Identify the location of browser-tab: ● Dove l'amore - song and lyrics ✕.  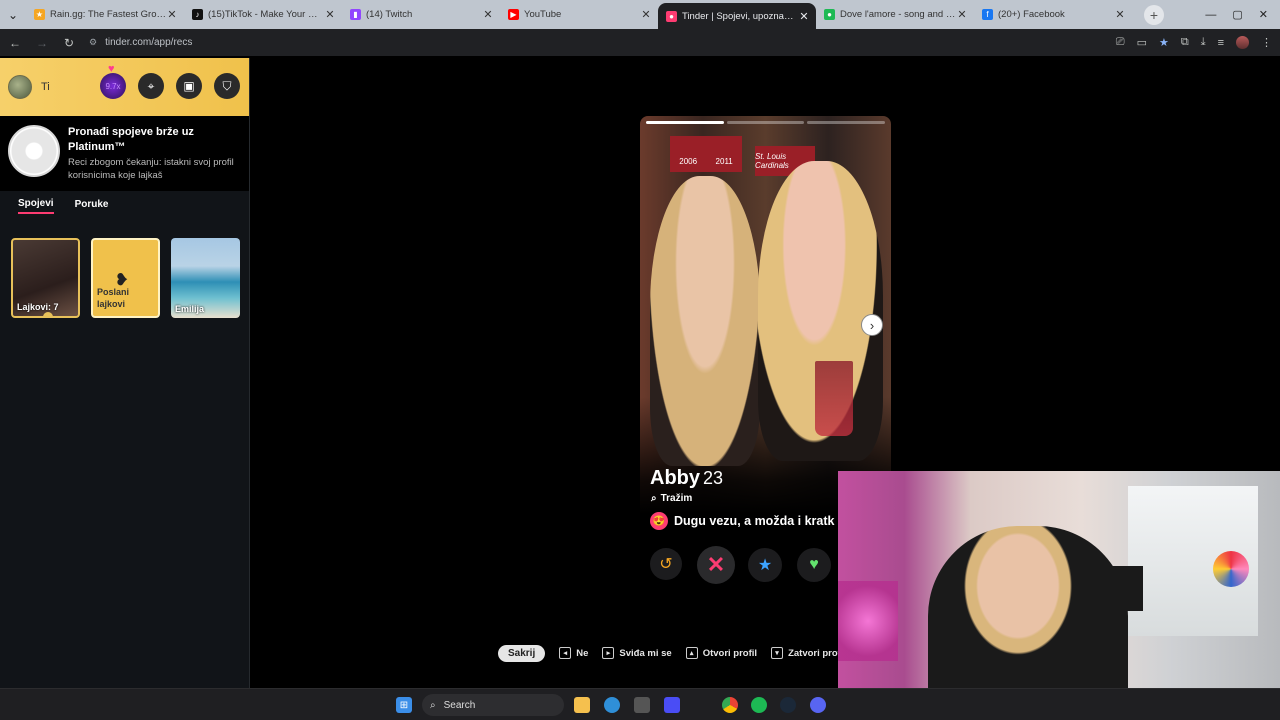
(895, 14).